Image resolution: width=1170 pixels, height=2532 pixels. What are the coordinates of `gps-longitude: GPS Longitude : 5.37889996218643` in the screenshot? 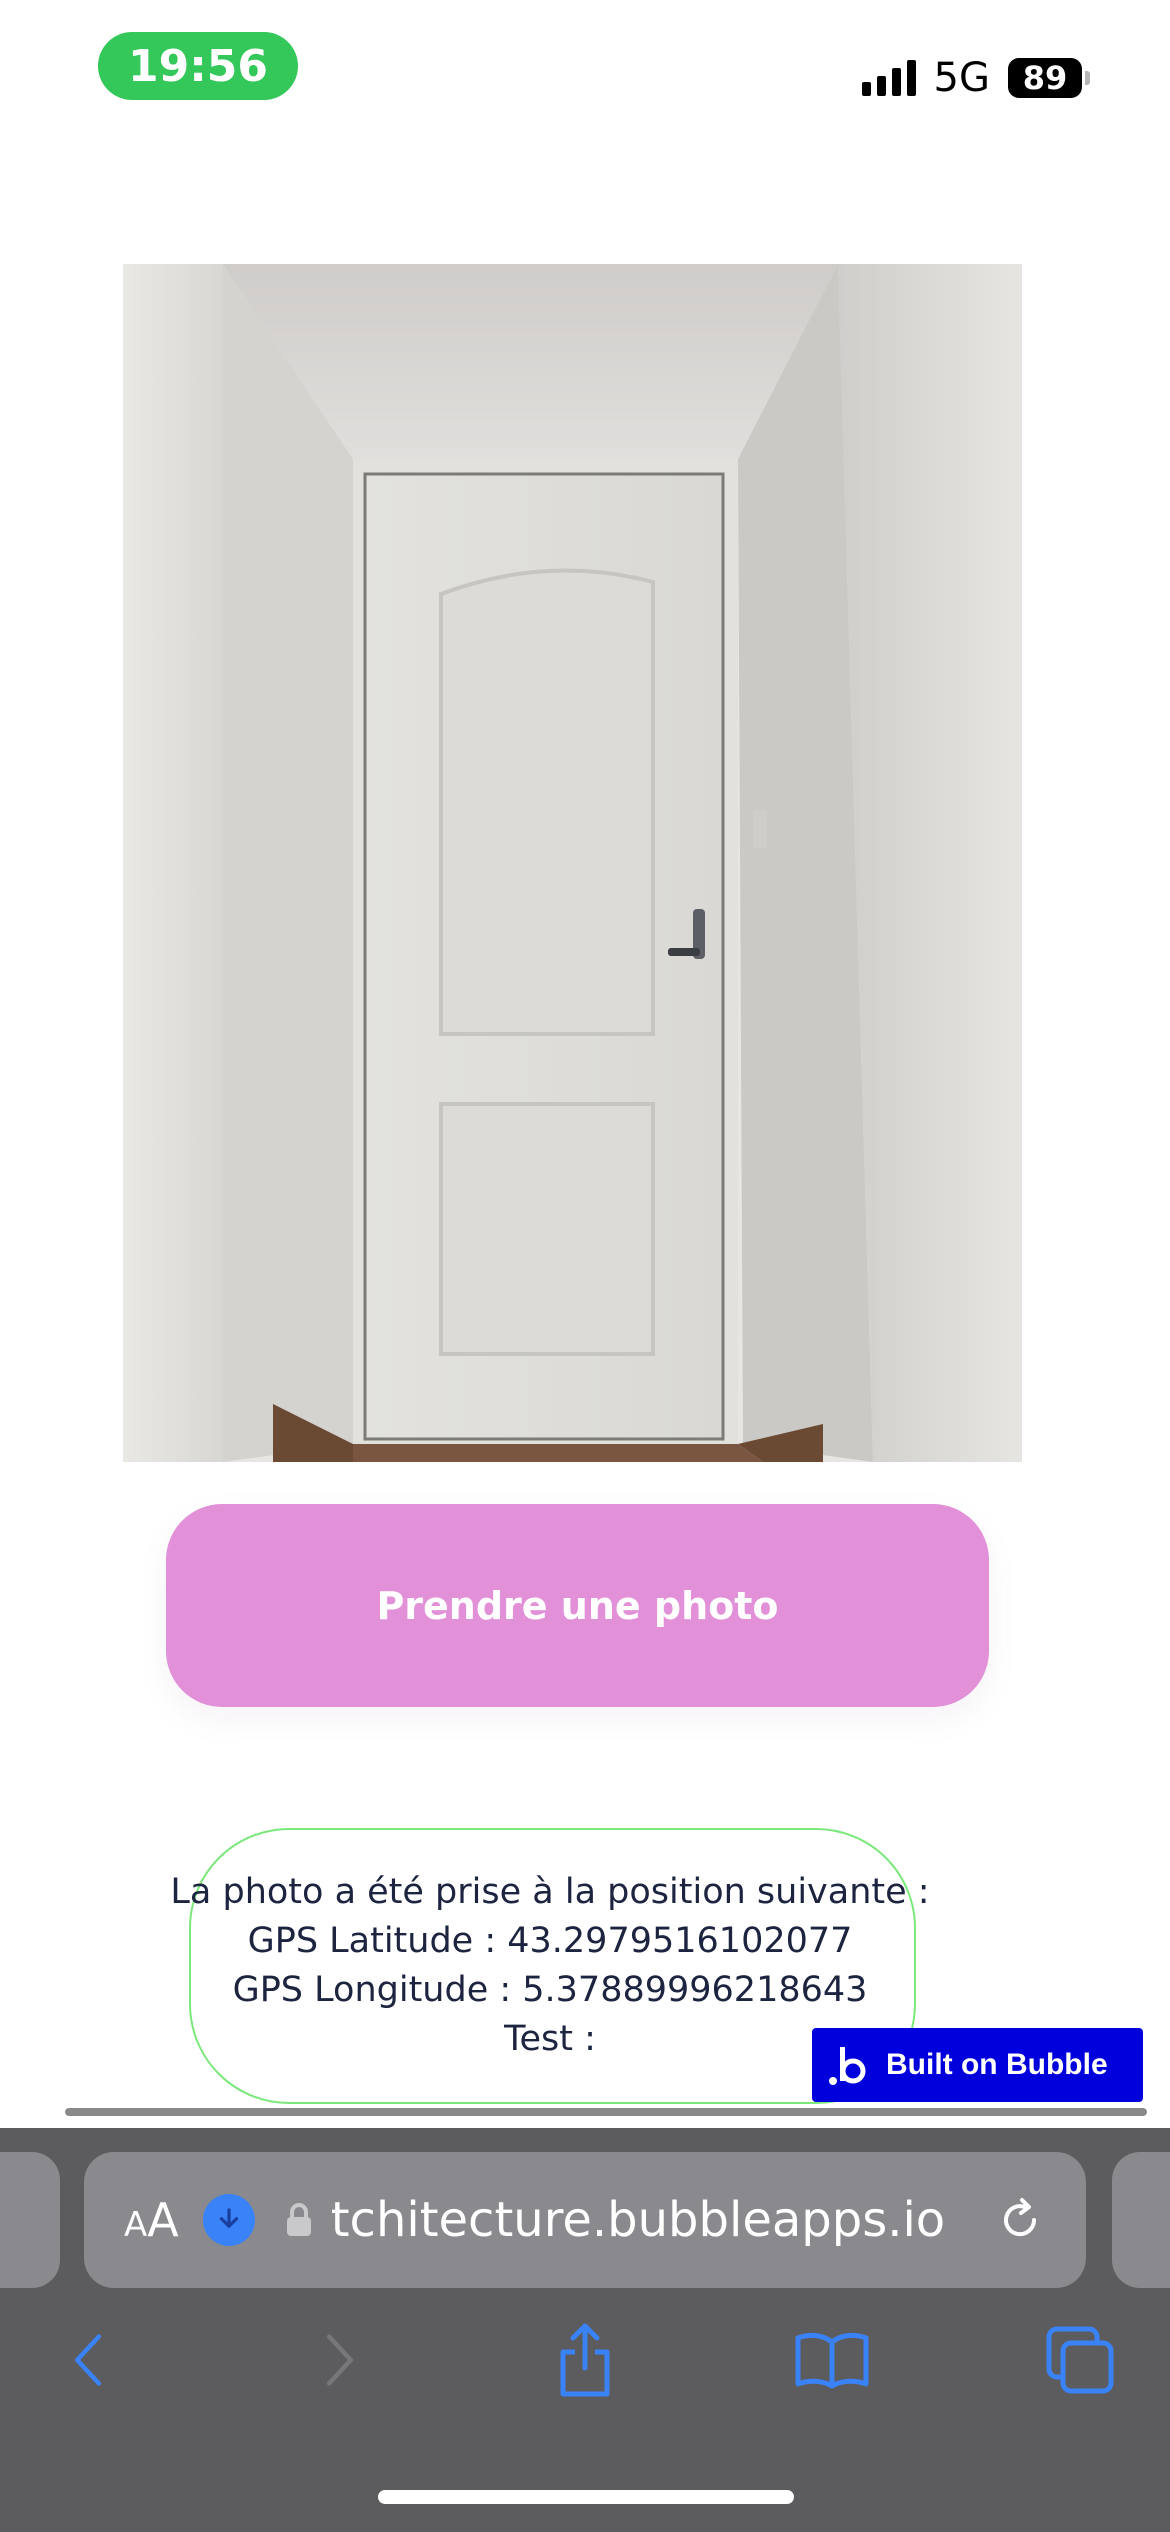 It's located at (550, 1990).